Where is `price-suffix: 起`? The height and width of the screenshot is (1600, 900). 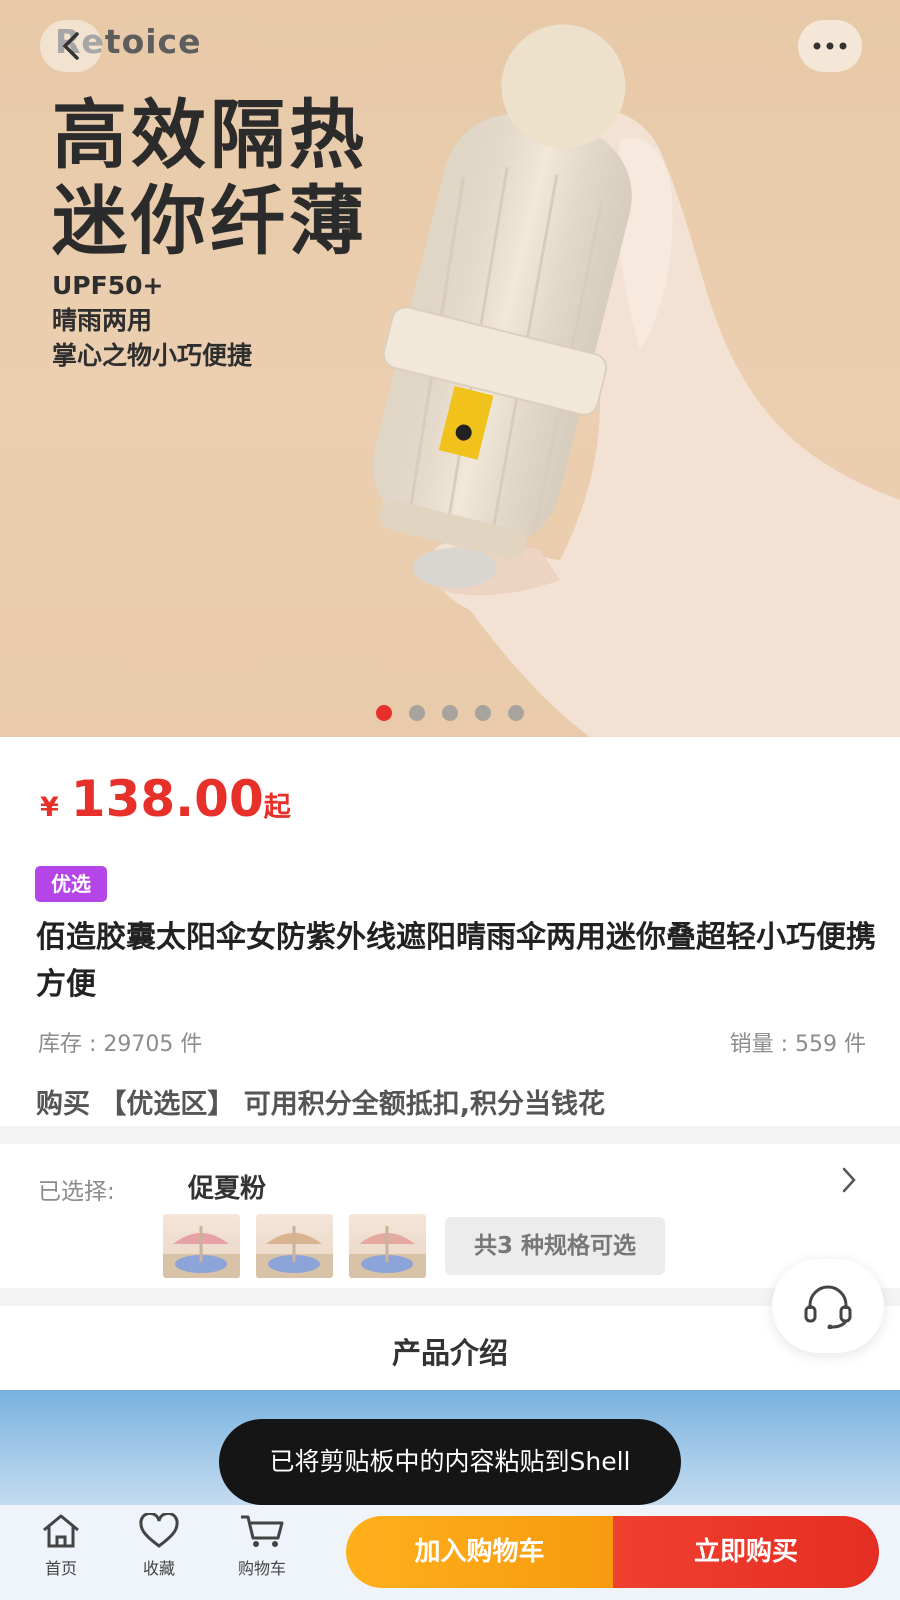
price-suffix: 起 is located at coordinates (277, 807).